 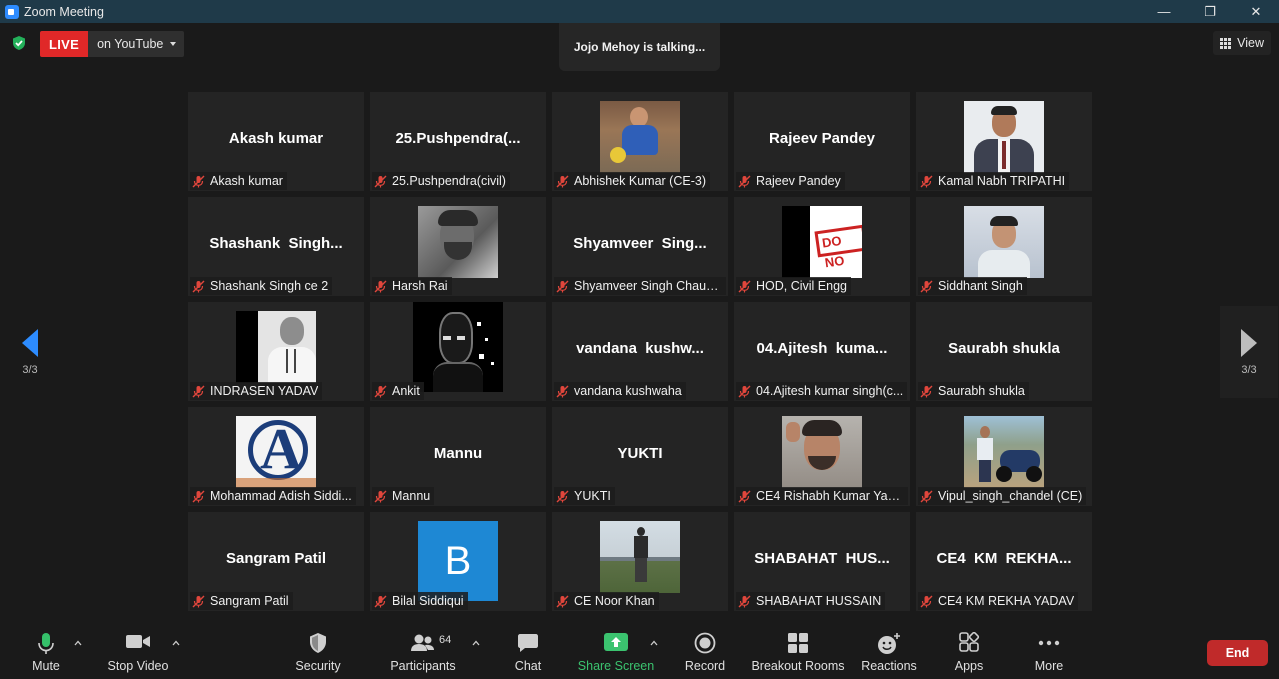 What do you see at coordinates (78, 643) in the screenshot?
I see `audio-options-chevron-up-icon` at bounding box center [78, 643].